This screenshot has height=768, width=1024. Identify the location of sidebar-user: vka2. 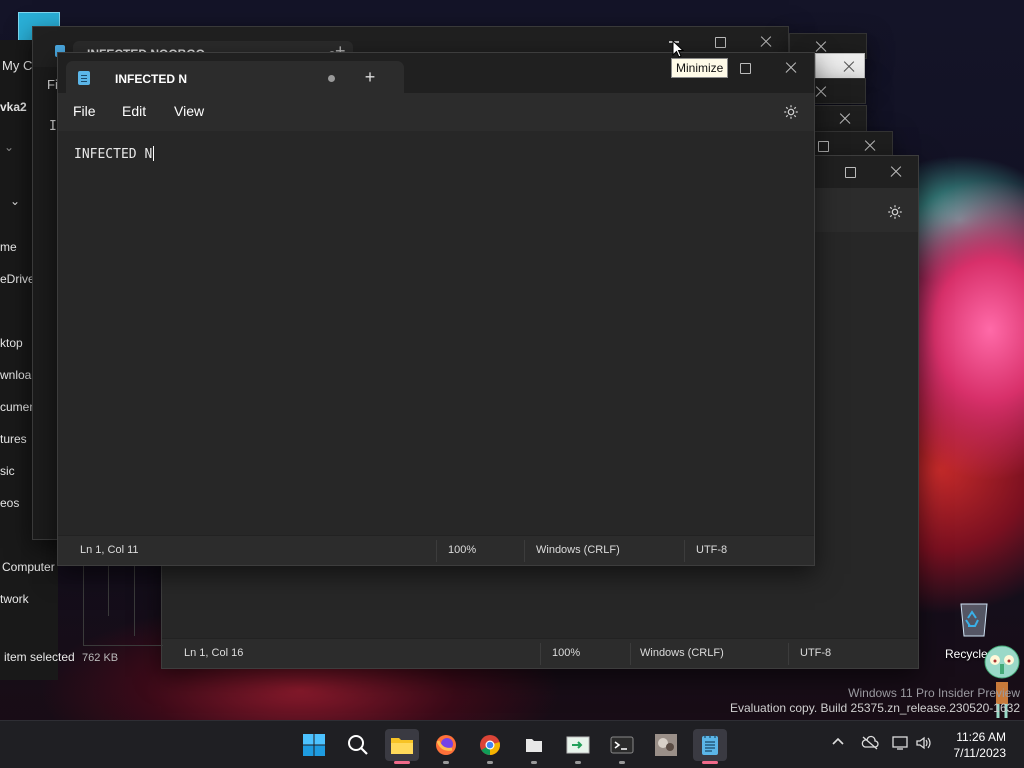
(13, 107).